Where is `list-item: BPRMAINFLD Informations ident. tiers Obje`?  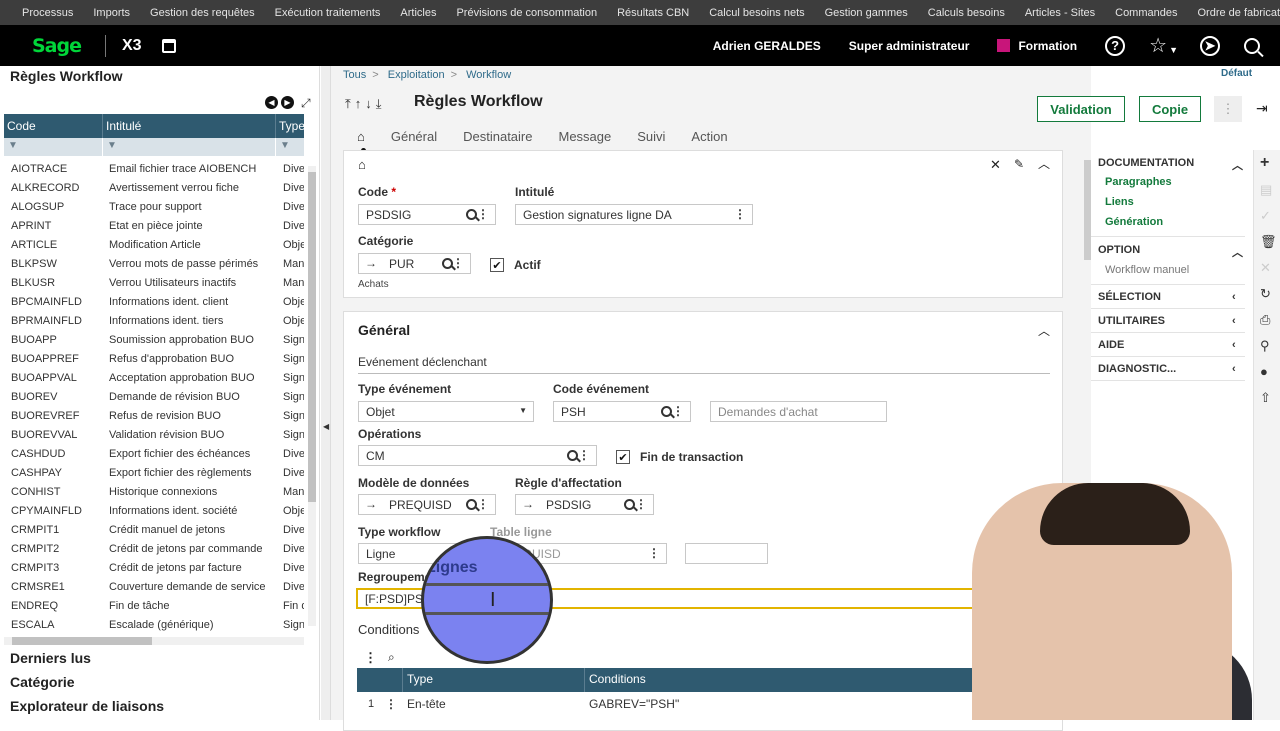 list-item: BPRMAINFLD Informations ident. tiers Obje is located at coordinates (154, 320).